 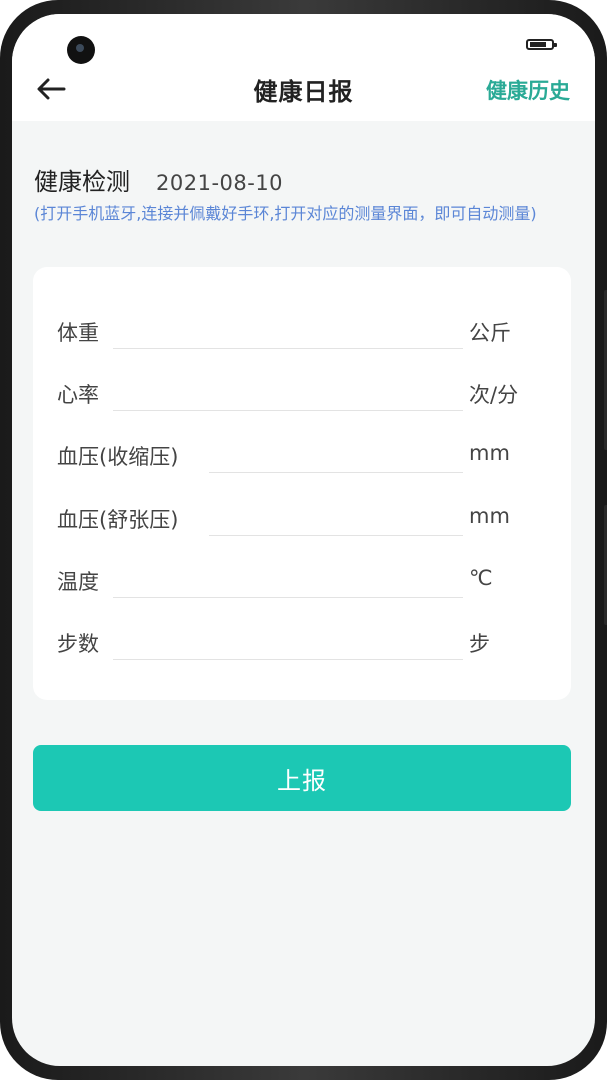 I want to click on instruction-hint: (打开手机蓝牙,连接并佩戴好手环,打开对应的测量界面，即可自动测量), so click(x=285, y=213).